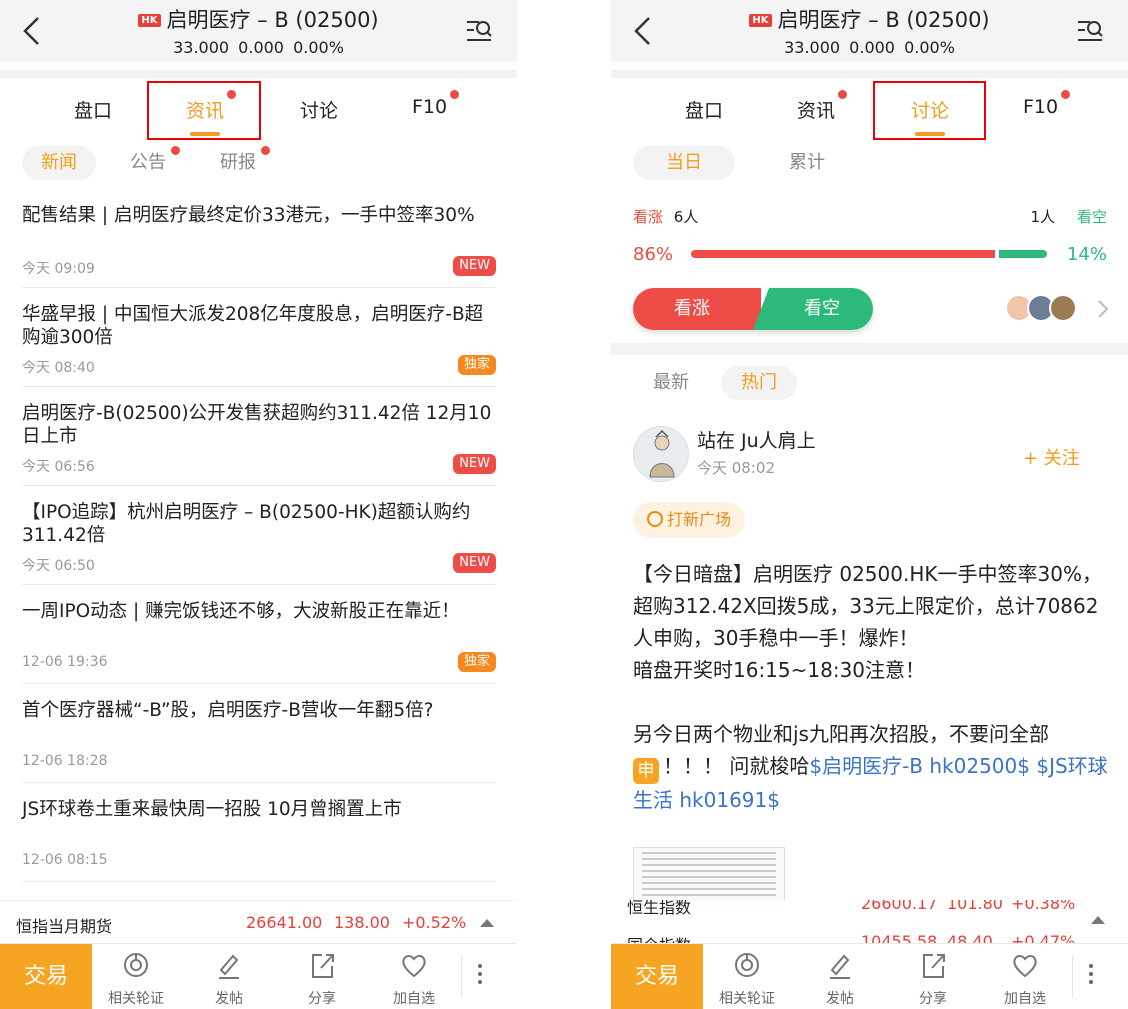  I want to click on ticker-price: 26641.00, so click(284, 922).